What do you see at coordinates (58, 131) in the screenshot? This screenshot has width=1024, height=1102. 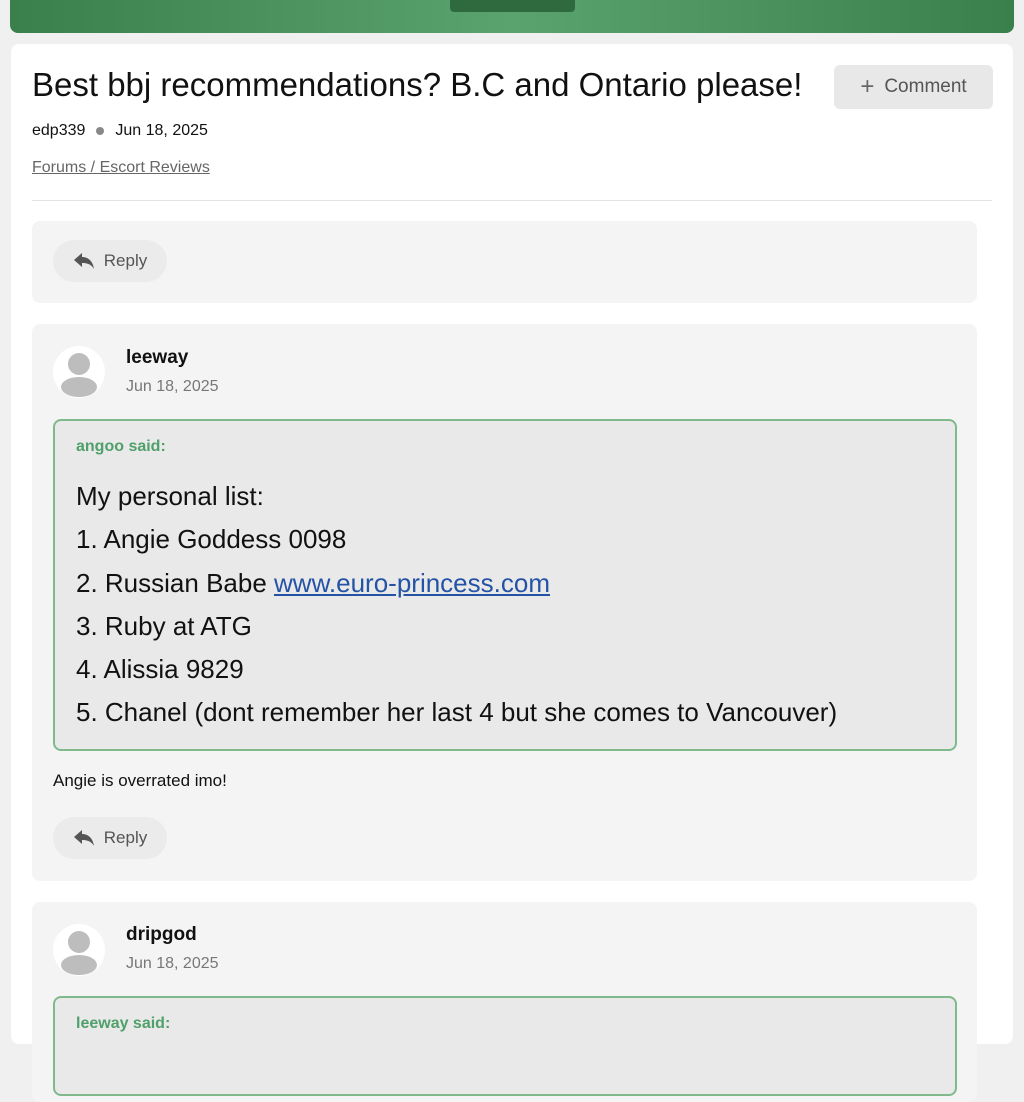 I see `thread-author: edp339` at bounding box center [58, 131].